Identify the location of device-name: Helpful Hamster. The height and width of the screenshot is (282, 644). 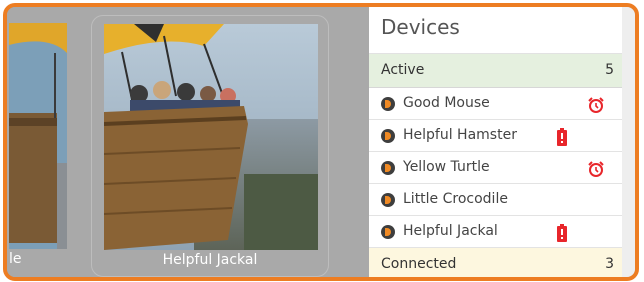
(460, 135).